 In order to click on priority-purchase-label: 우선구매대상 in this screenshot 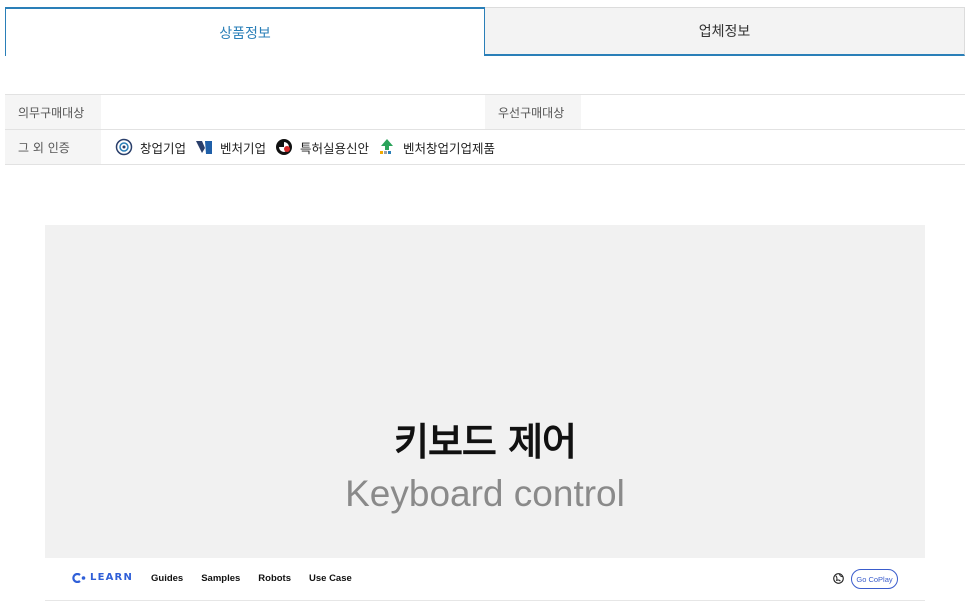, I will do `click(533, 112)`.